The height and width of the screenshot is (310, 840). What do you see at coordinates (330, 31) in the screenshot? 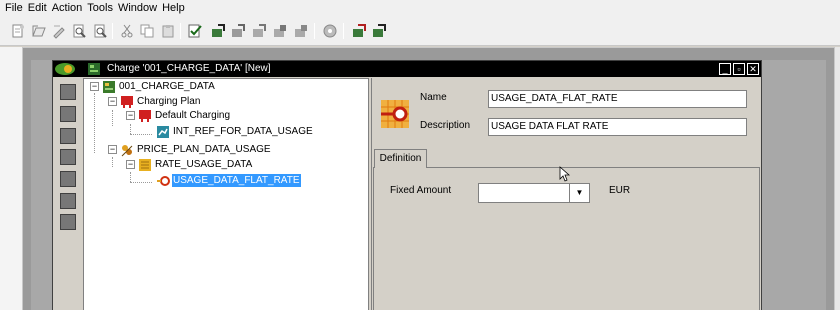
I see `deploy-icon` at bounding box center [330, 31].